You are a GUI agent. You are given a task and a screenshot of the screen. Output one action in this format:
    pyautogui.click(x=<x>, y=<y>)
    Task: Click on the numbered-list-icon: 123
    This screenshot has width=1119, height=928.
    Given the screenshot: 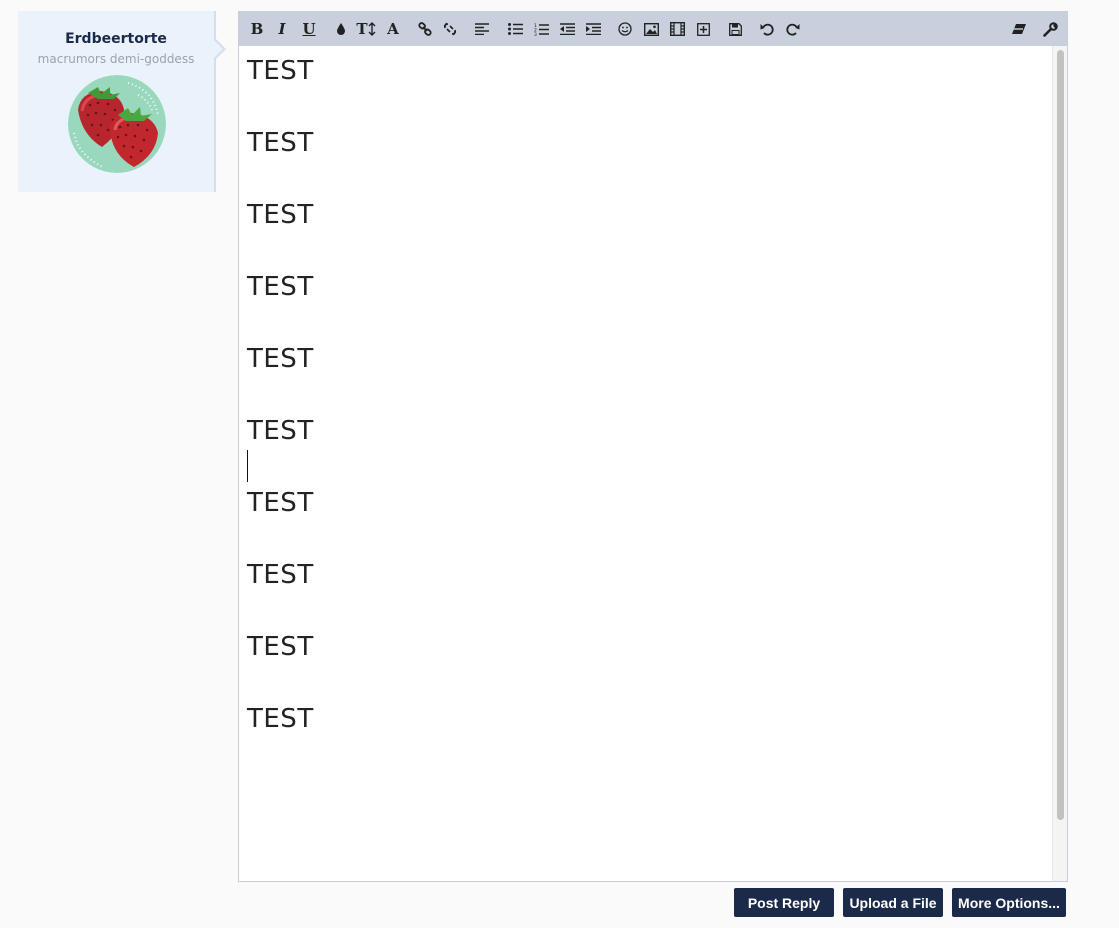 What is the action you would take?
    pyautogui.click(x=541, y=29)
    